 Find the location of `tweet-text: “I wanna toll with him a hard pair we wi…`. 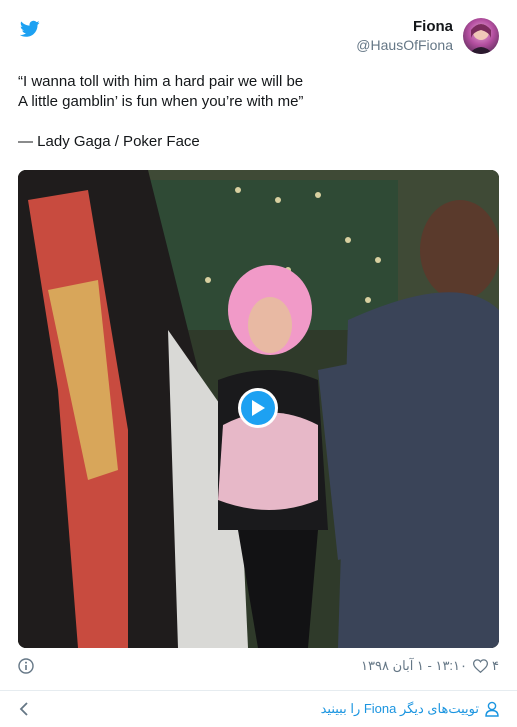

tweet-text: “I wanna toll with him a hard pair we wi… is located at coordinates (258, 112).